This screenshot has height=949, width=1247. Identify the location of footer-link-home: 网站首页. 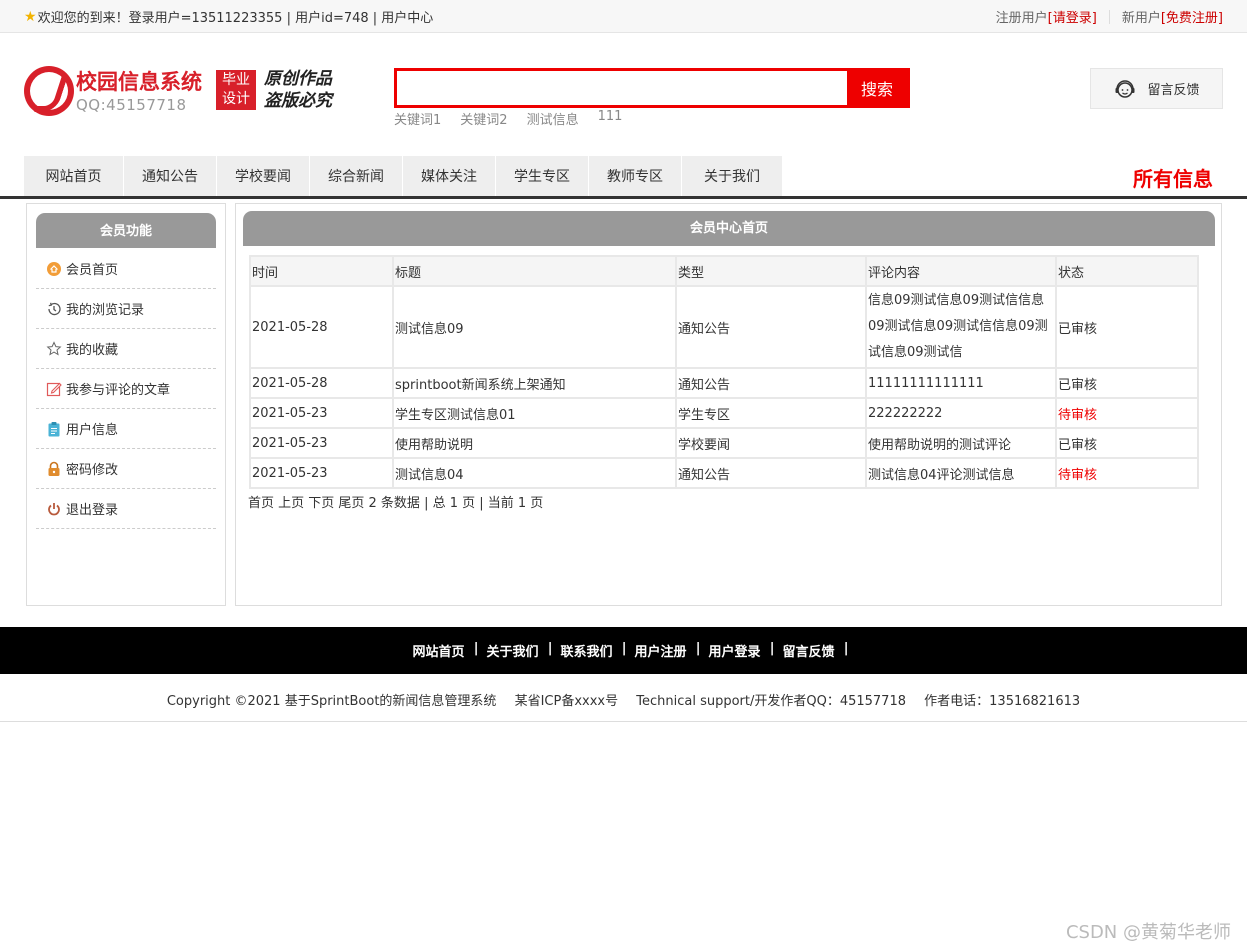
(439, 650).